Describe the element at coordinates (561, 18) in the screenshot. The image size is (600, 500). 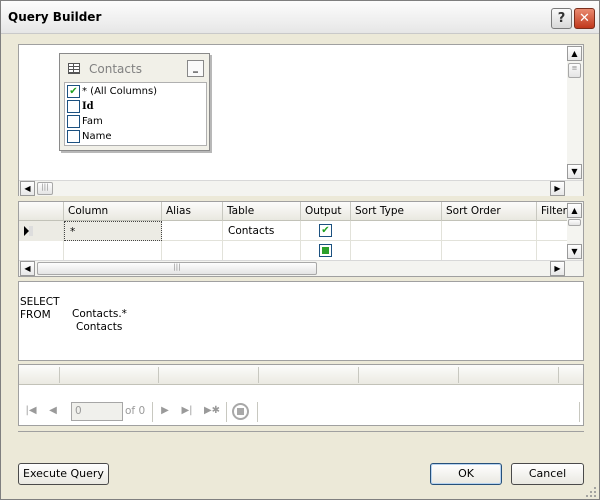
I see `help-button: ?` at that location.